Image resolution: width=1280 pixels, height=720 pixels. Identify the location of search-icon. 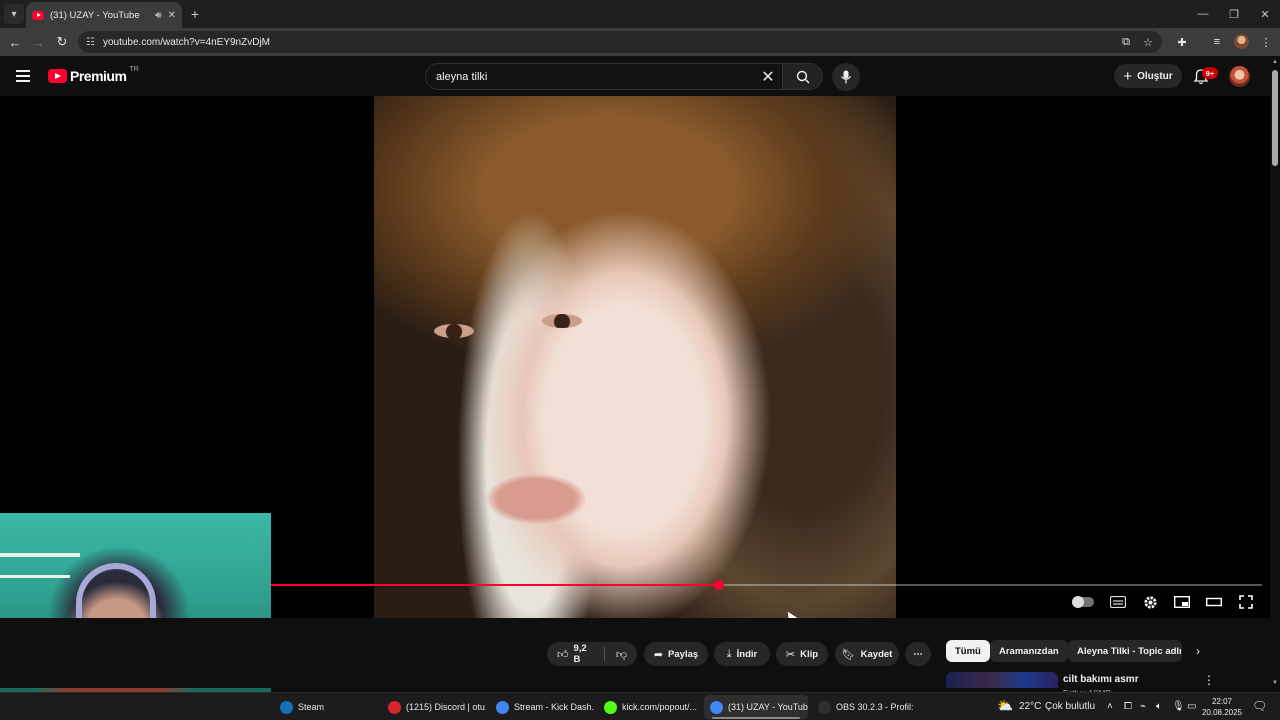
(802, 76).